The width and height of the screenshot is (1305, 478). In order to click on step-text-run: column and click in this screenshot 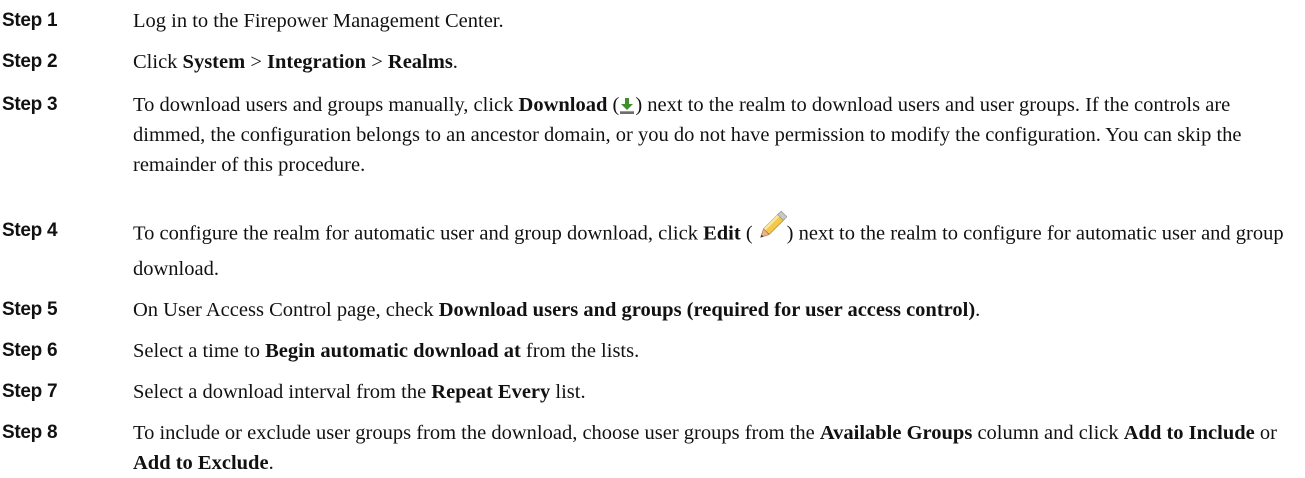, I will do `click(1048, 433)`.